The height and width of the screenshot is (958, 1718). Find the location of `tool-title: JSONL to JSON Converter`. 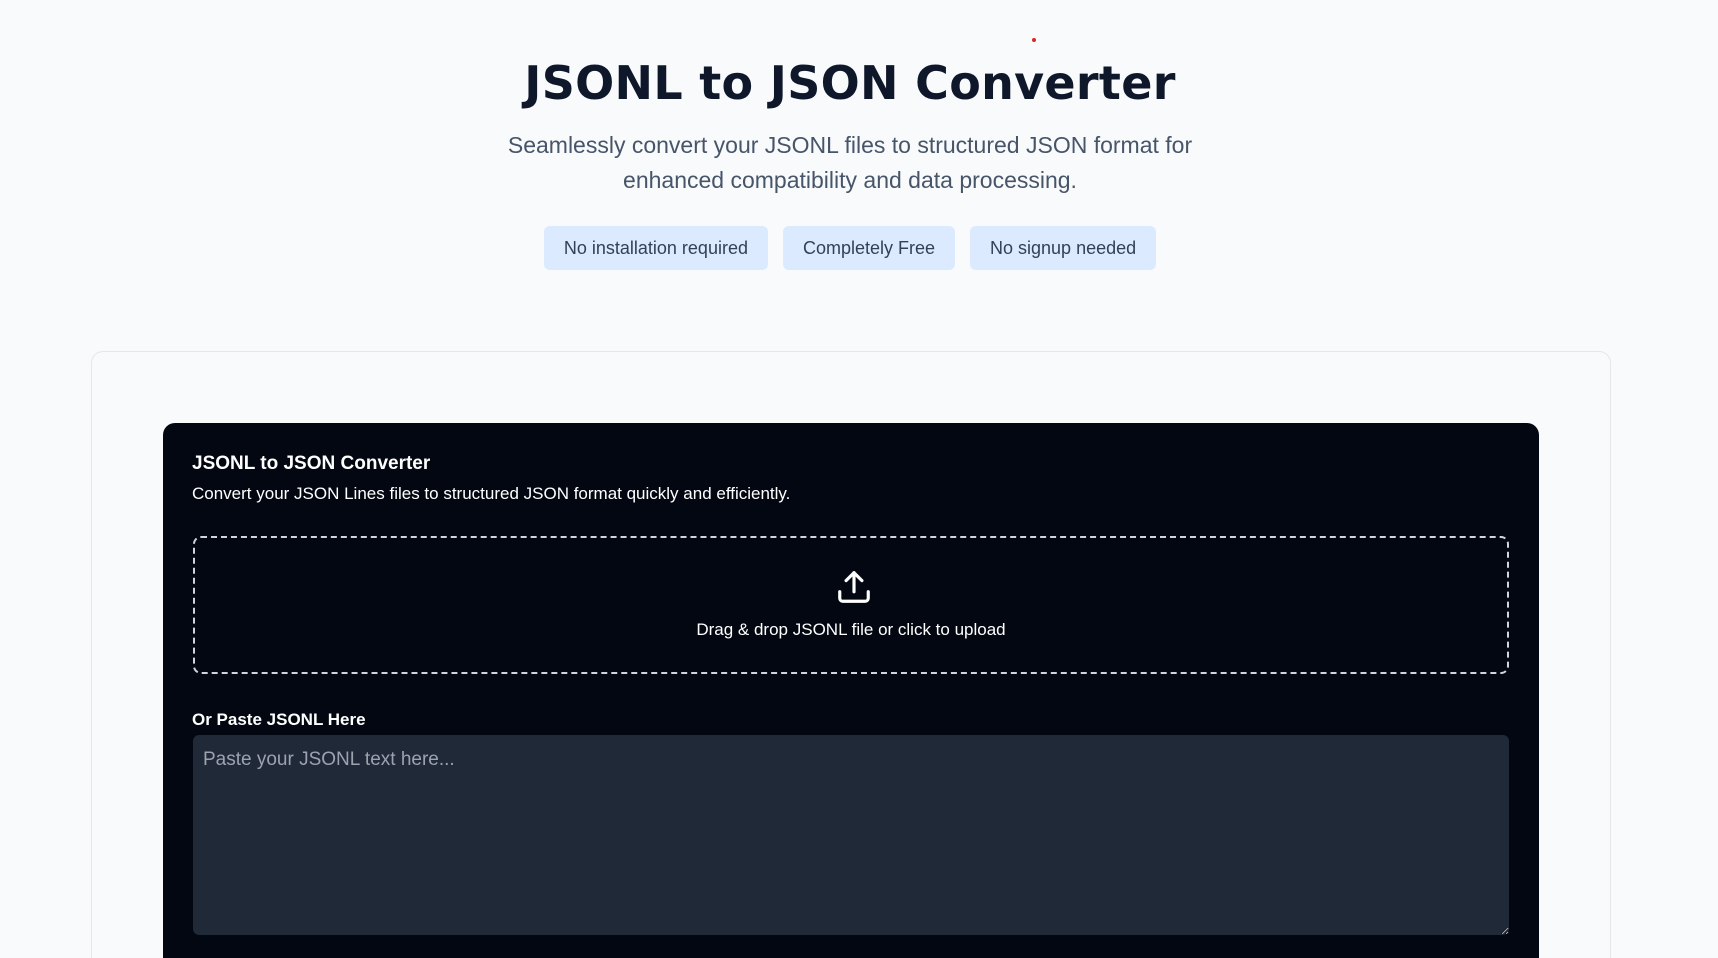

tool-title: JSONL to JSON Converter is located at coordinates (311, 463).